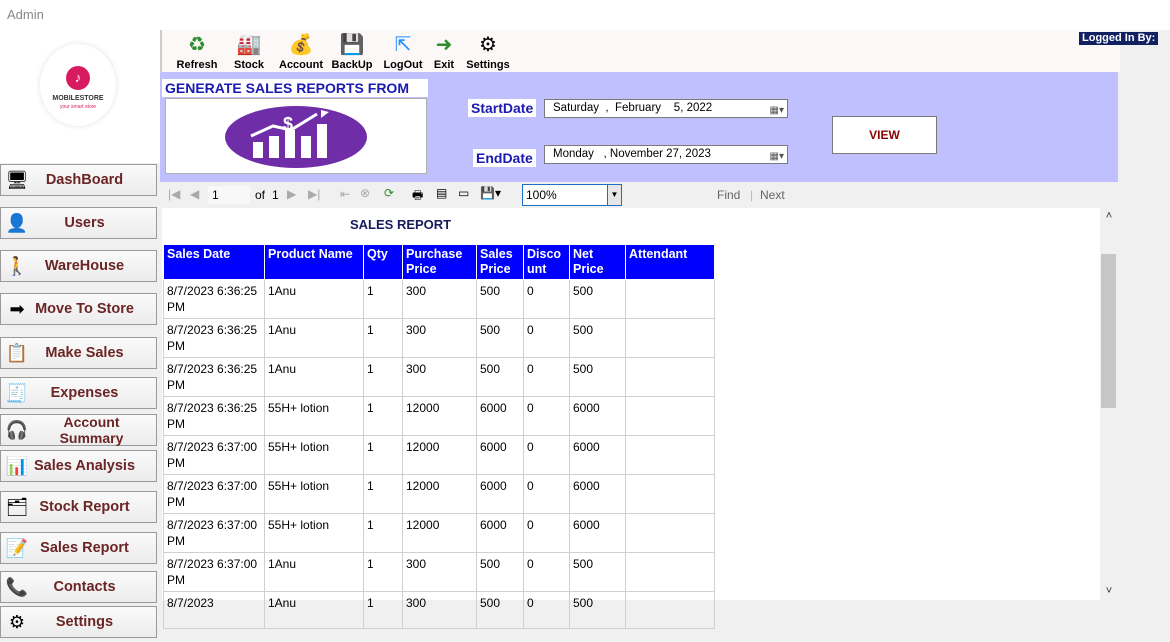  I want to click on column-header: Attendant, so click(670, 262).